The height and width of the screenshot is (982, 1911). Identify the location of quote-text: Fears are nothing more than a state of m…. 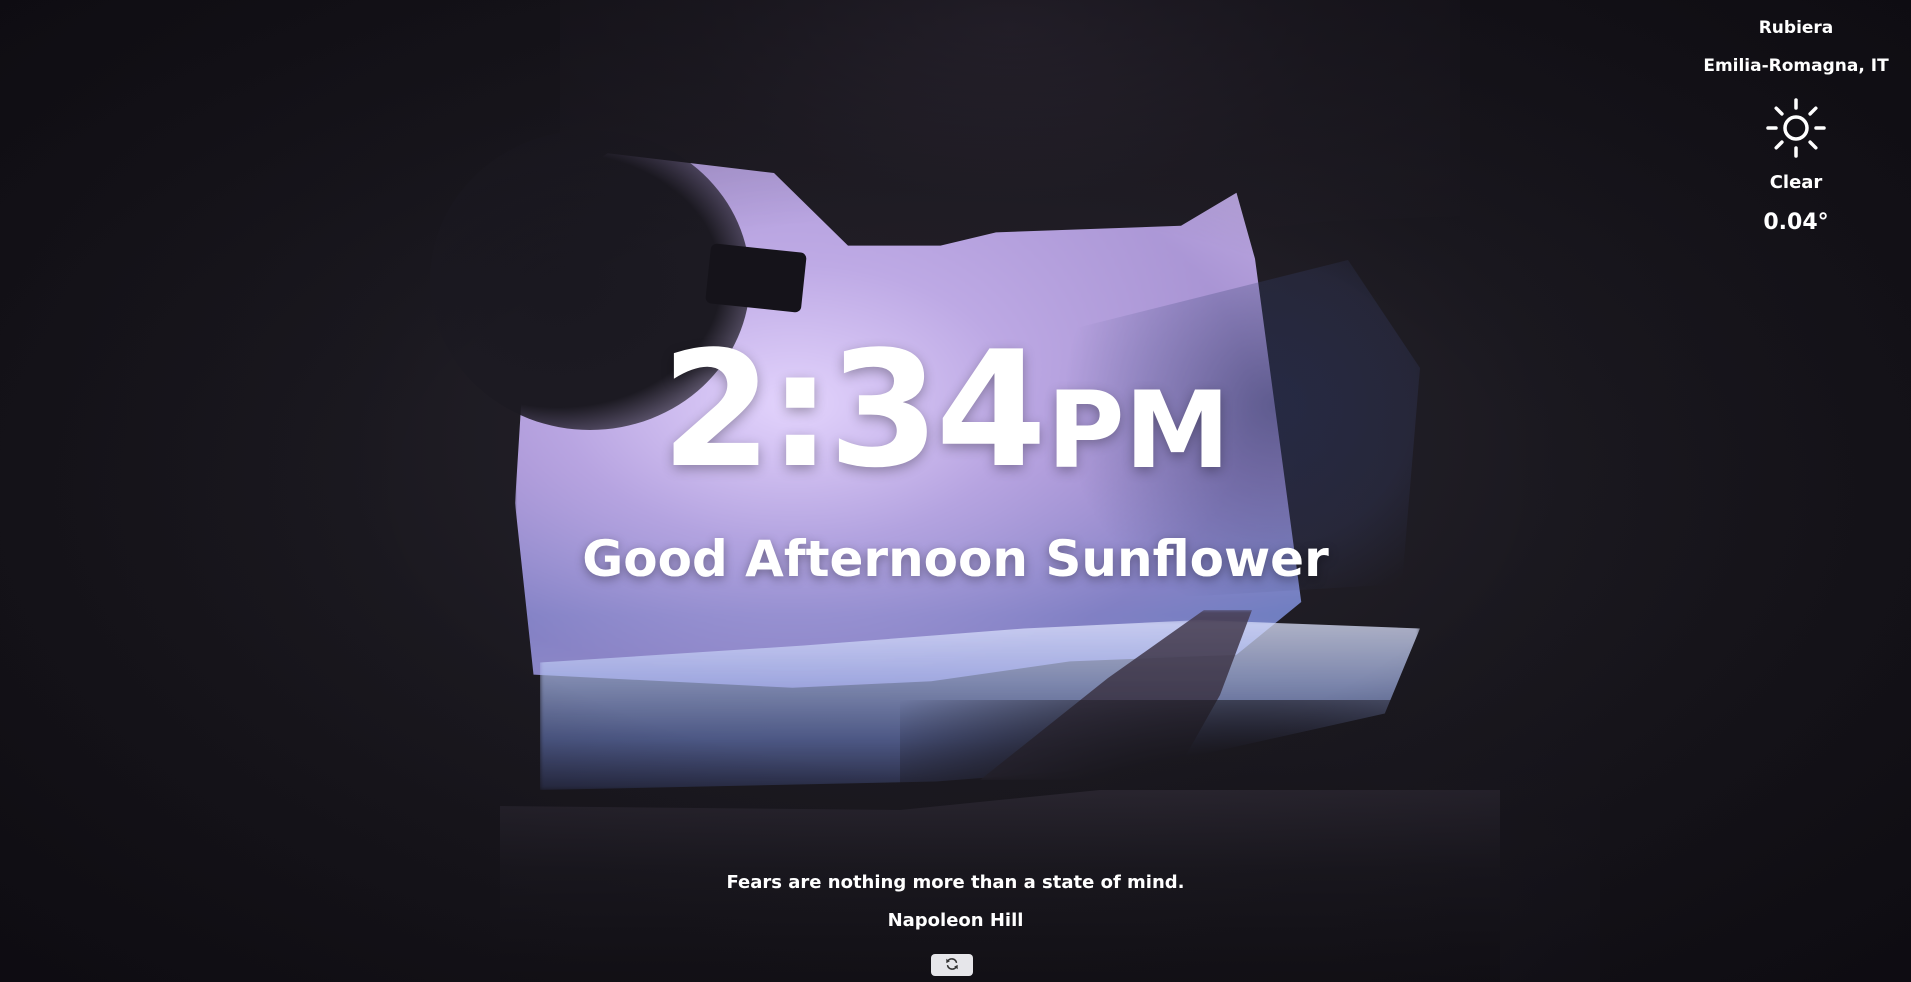
(955, 882).